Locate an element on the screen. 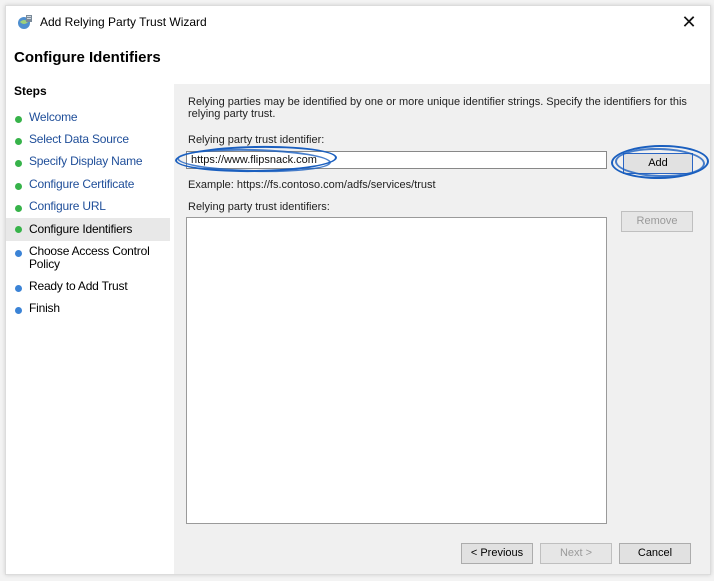 Image resolution: width=714 pixels, height=581 pixels. close-icon: ✕ is located at coordinates (689, 22).